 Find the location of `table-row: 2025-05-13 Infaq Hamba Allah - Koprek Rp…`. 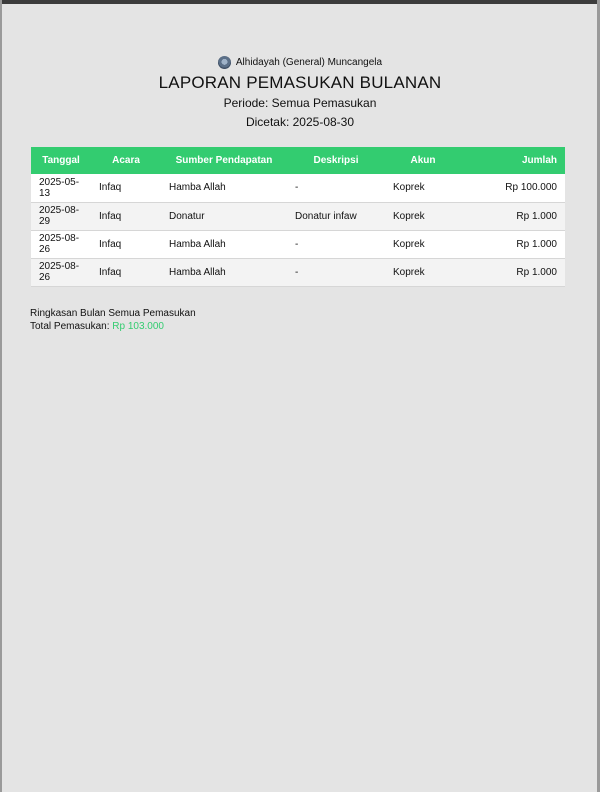

table-row: 2025-05-13 Infaq Hamba Allah - Koprek Rp… is located at coordinates (298, 188).